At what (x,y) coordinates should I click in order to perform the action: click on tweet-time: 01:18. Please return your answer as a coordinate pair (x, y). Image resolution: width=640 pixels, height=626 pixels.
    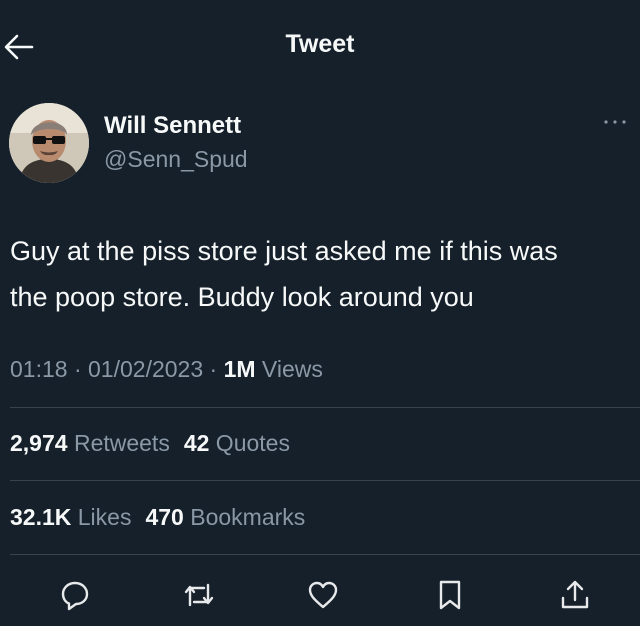
    Looking at the image, I should click on (39, 369).